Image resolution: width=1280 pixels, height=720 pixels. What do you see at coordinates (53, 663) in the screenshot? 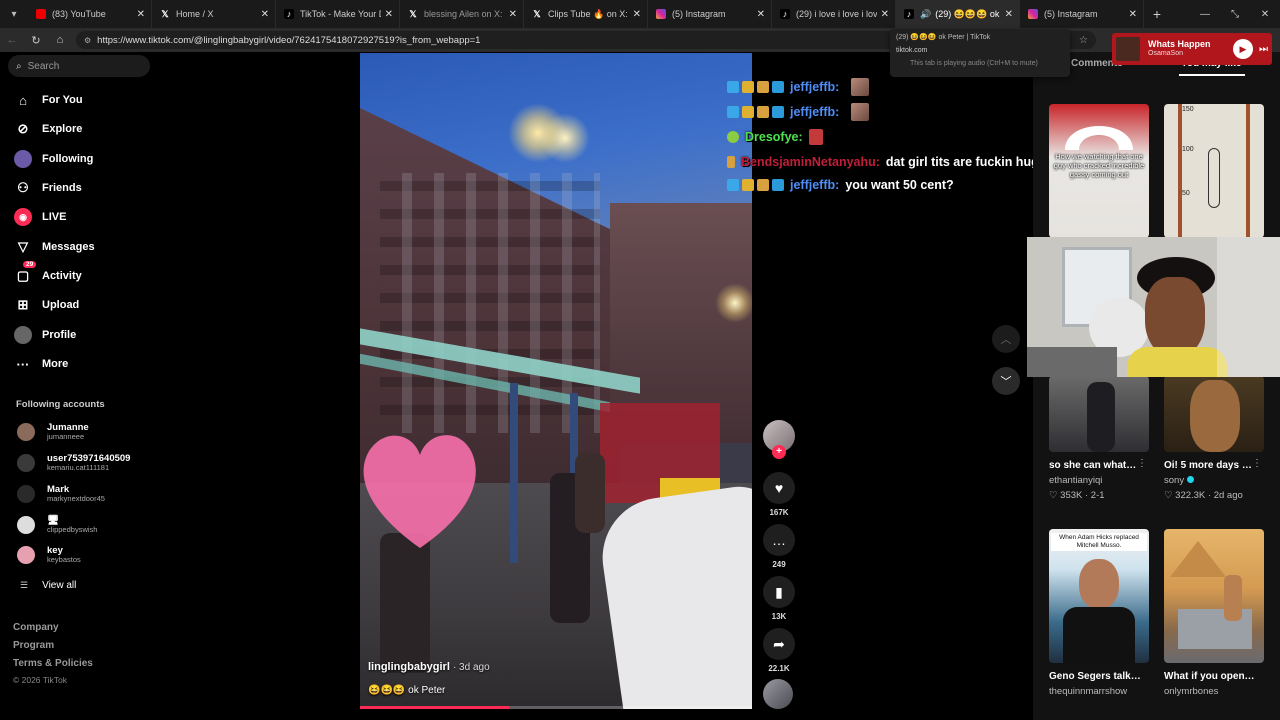
I see `footer-terms-link: Terms & Policies` at bounding box center [53, 663].